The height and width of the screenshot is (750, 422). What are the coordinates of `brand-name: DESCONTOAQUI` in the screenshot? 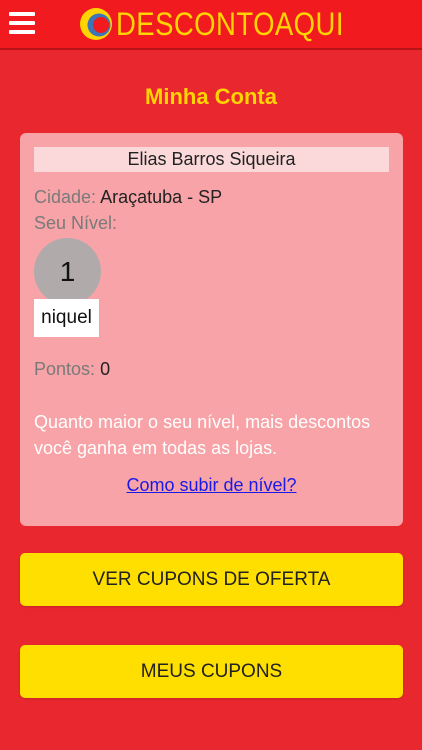 It's located at (230, 24).